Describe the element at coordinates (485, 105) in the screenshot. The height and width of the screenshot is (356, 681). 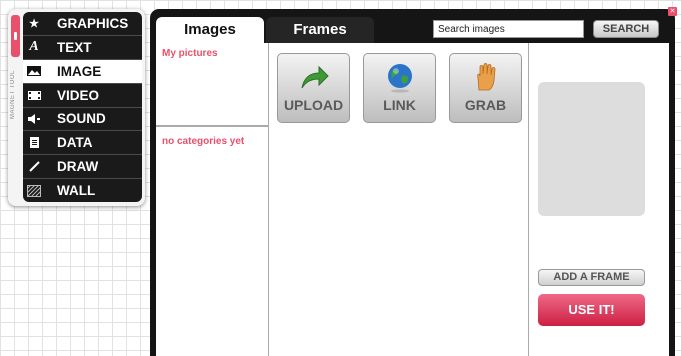
I see `grab-label: GRAB` at that location.